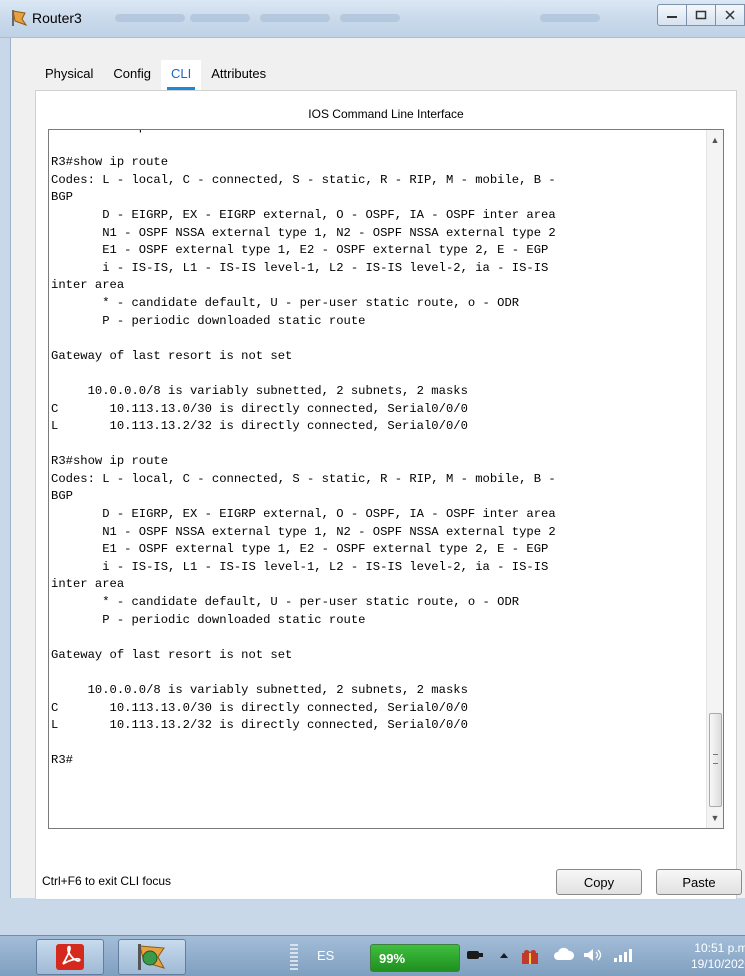 The width and height of the screenshot is (745, 976). I want to click on volume-icon, so click(593, 956).